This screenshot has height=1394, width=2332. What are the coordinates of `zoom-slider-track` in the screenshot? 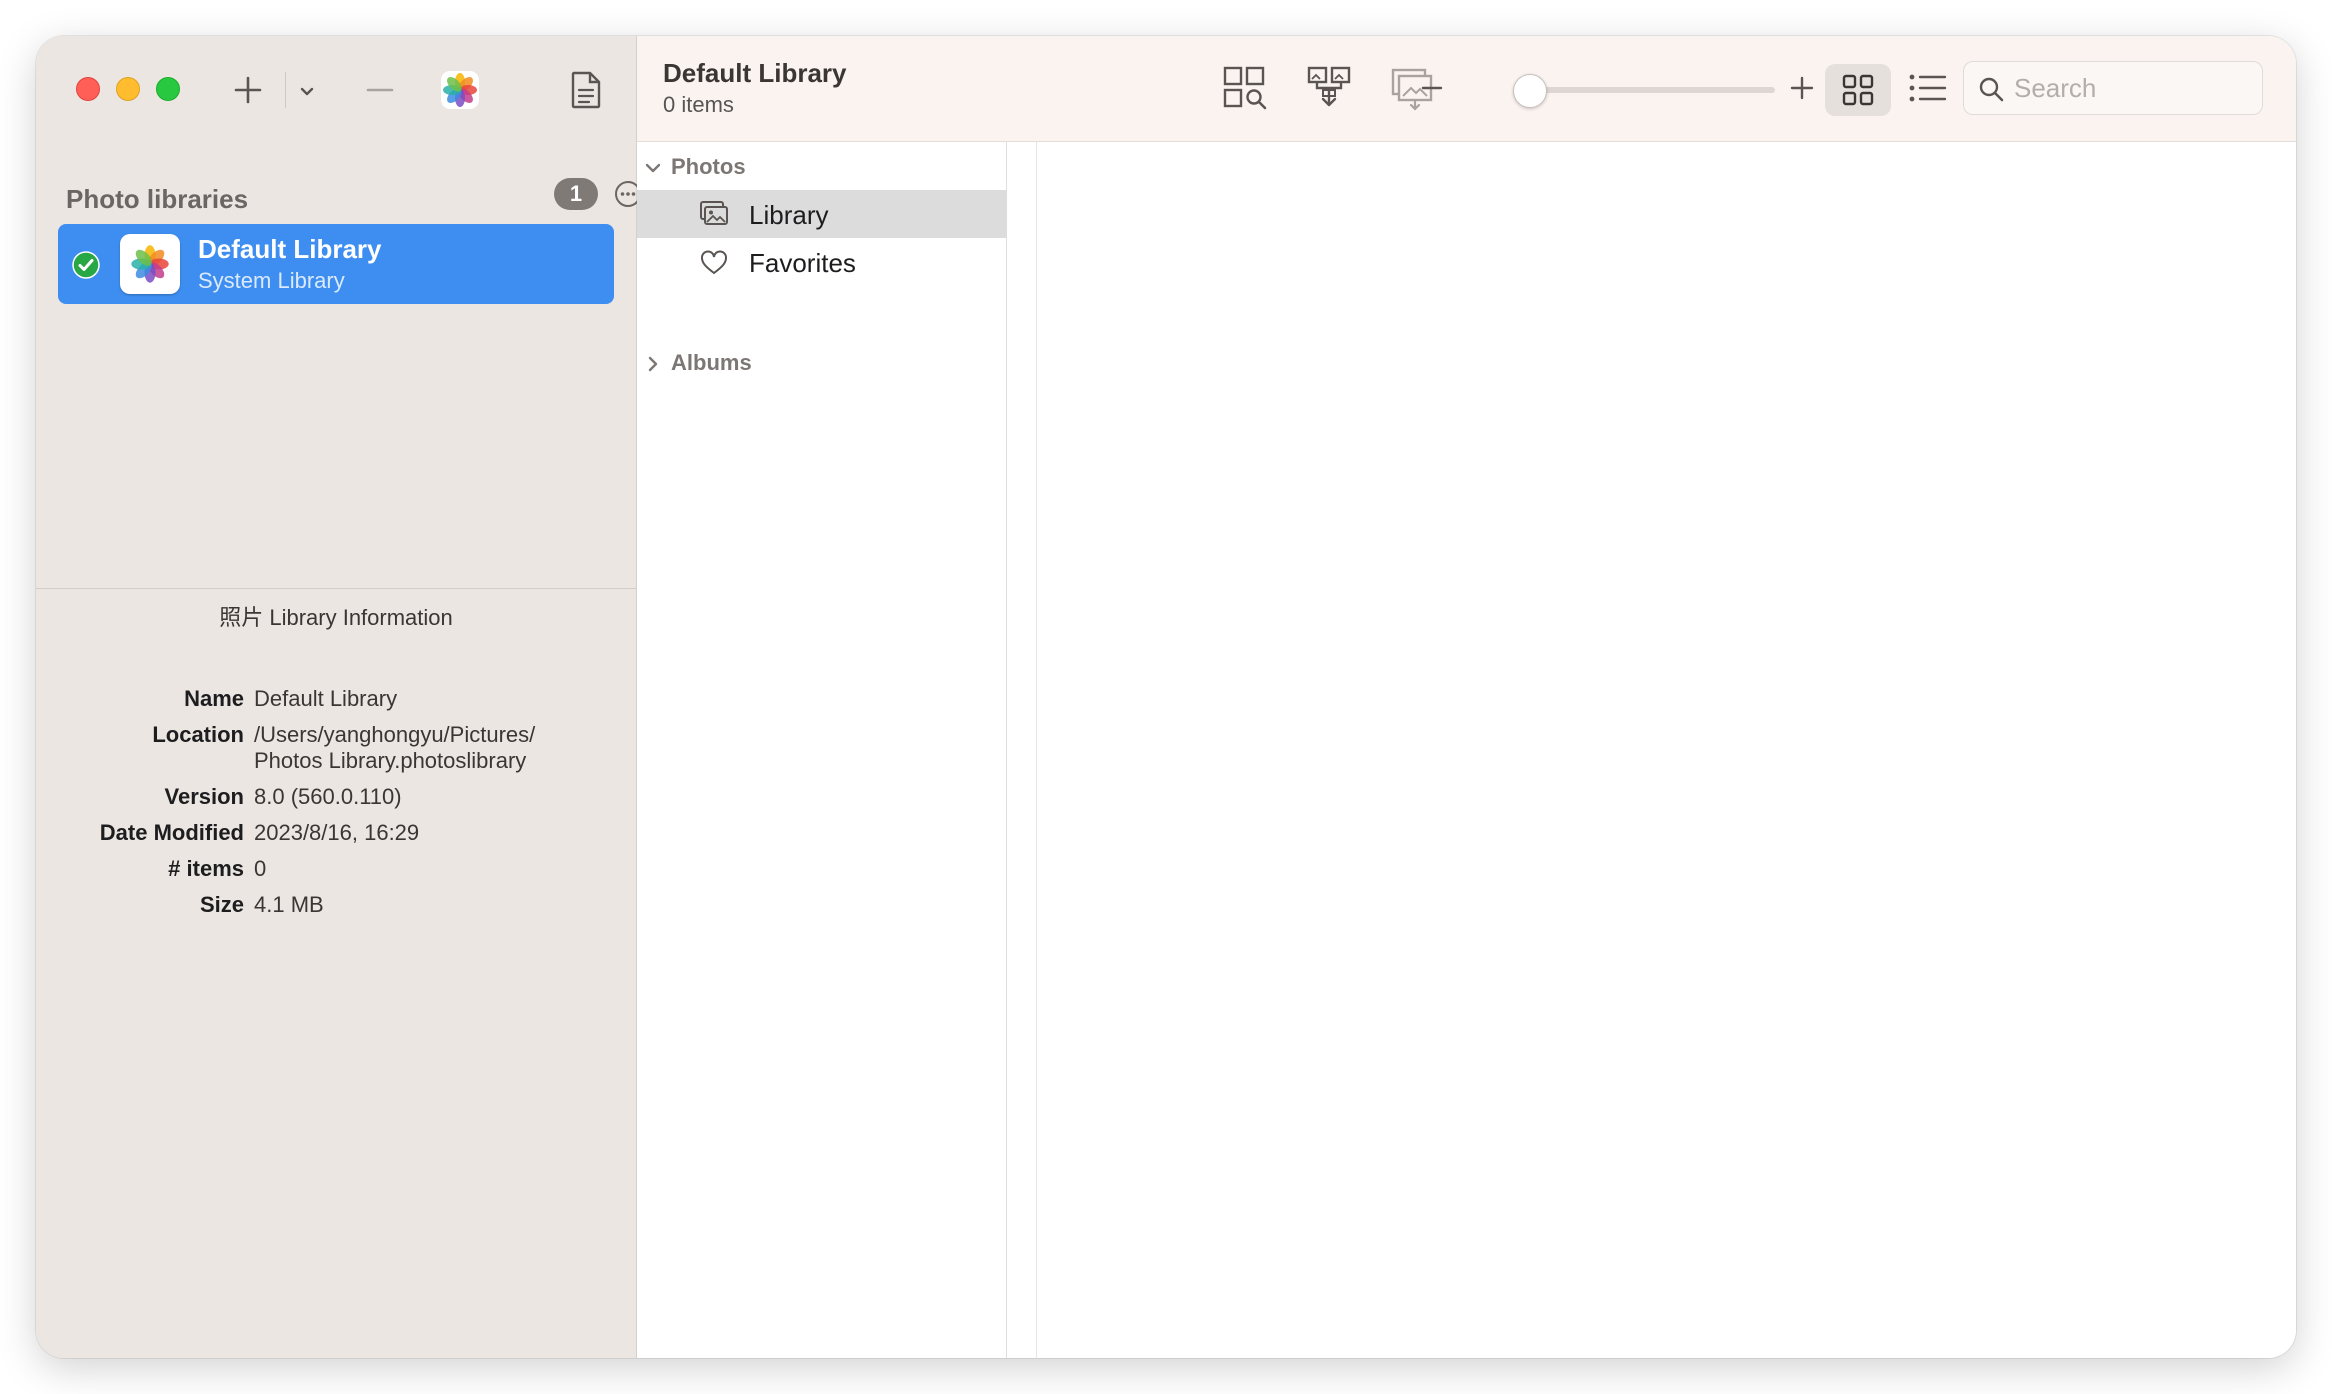 It's located at (1650, 90).